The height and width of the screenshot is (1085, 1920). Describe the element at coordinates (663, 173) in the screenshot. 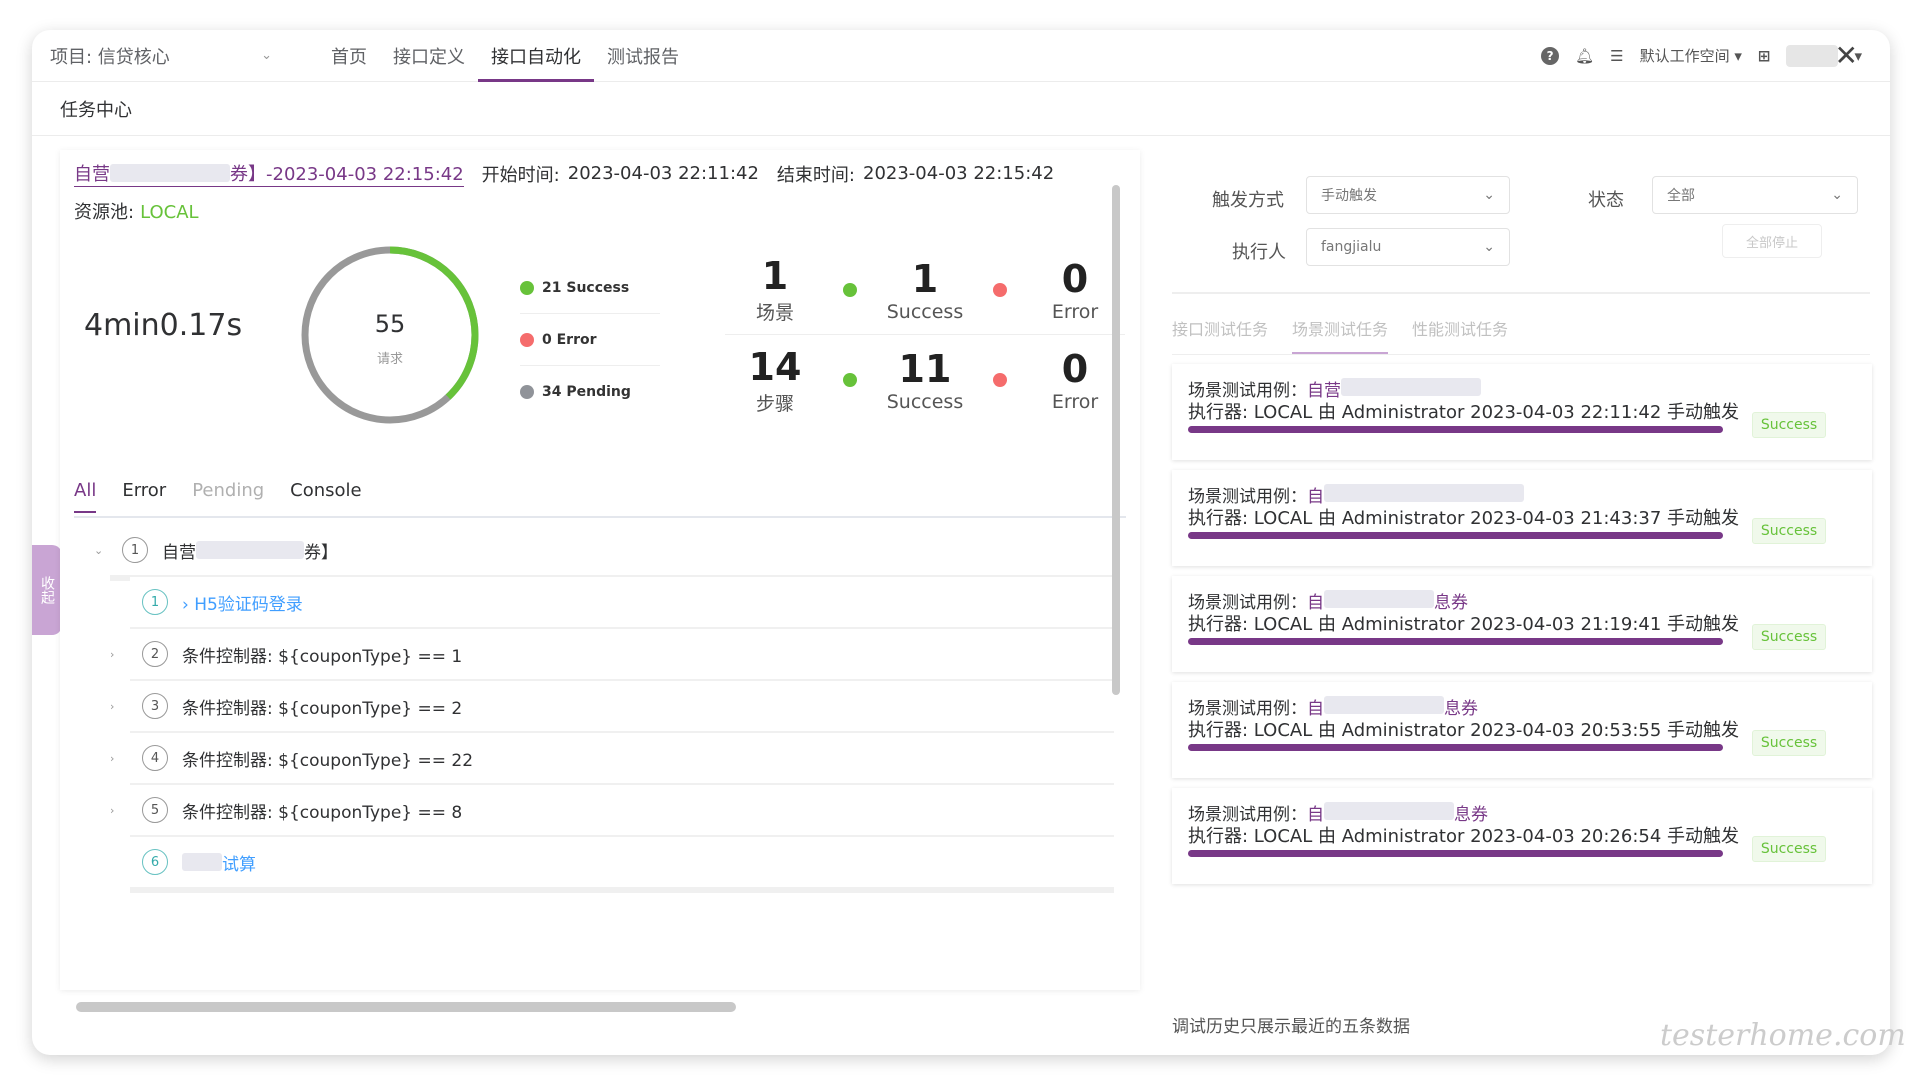

I see `start-time-value: 2023-04-03 22:11:42` at that location.